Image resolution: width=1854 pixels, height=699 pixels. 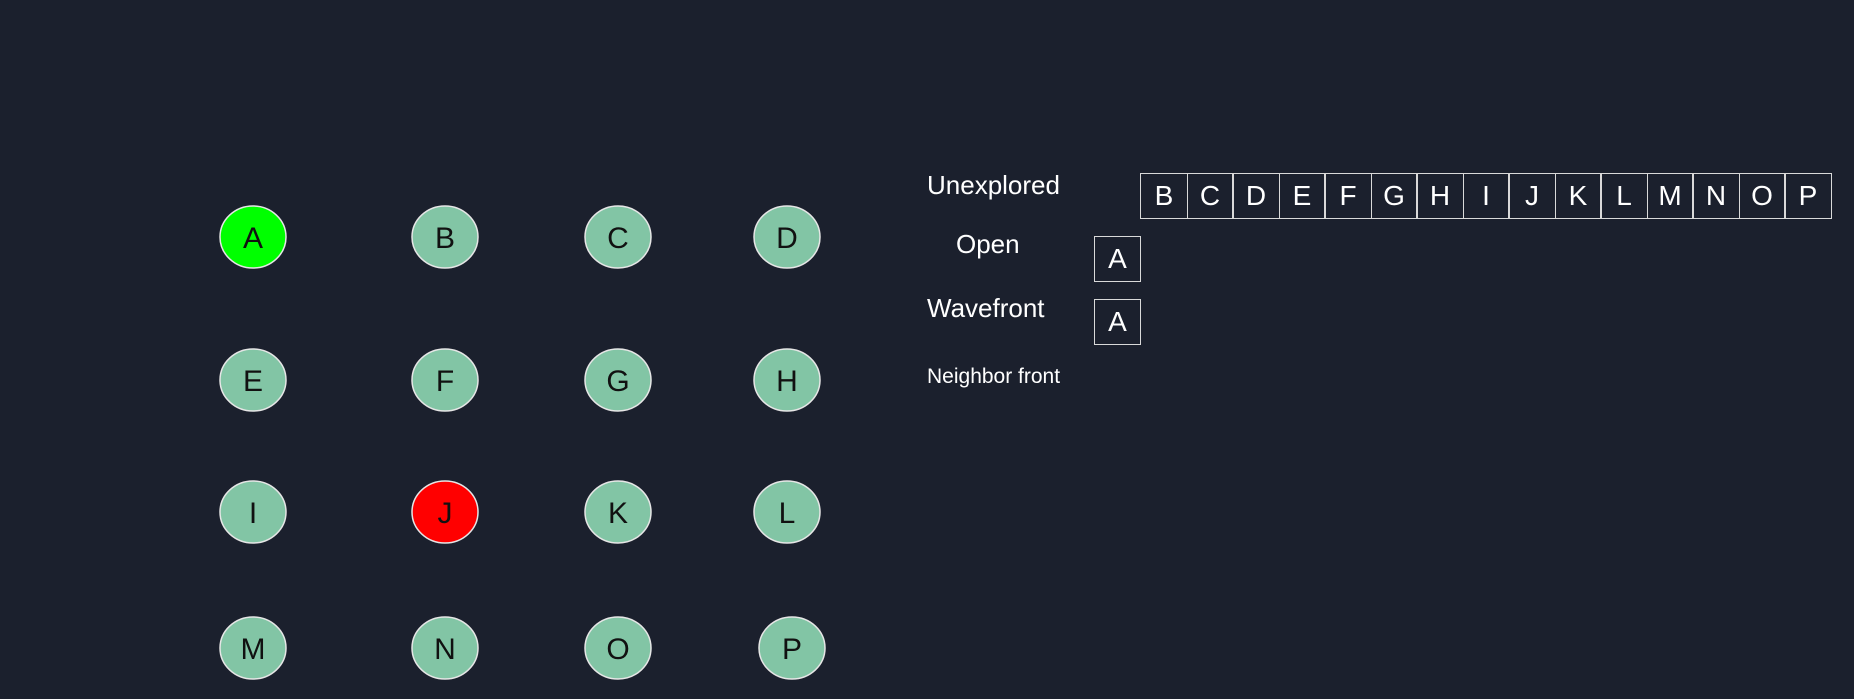 I want to click on unexplored-cell: E, so click(x=1302, y=196).